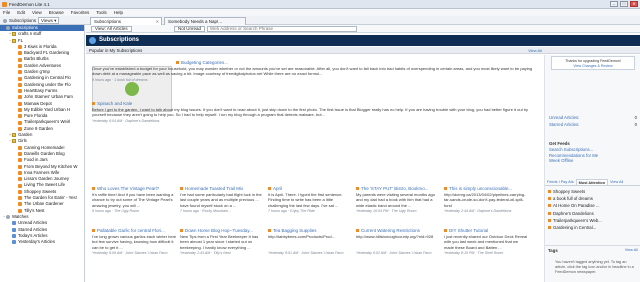  Describe the element at coordinates (474, 253) in the screenshot. I see `article-meta: Yesterday 8:15 PM · The Shell Room` at that location.